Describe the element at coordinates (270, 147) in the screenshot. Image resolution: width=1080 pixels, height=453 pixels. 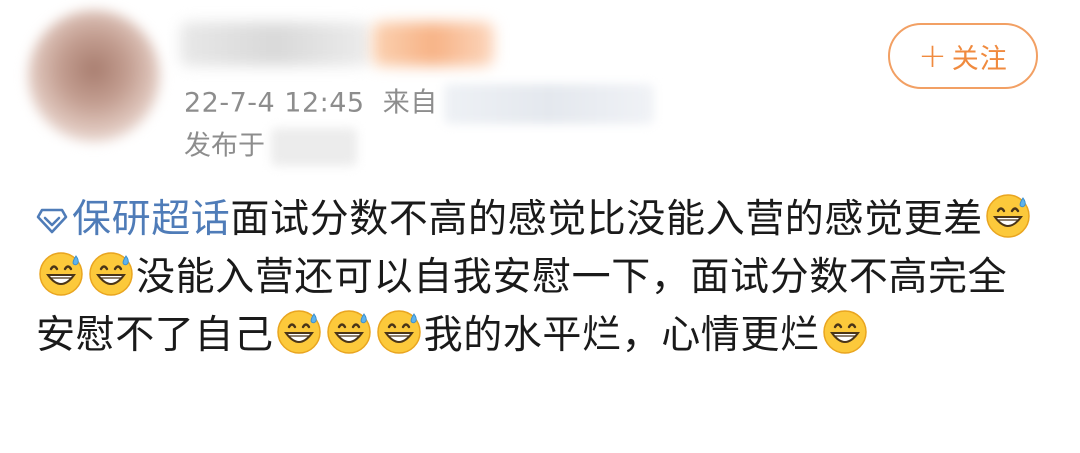
I see `post-location: 发布于` at that location.